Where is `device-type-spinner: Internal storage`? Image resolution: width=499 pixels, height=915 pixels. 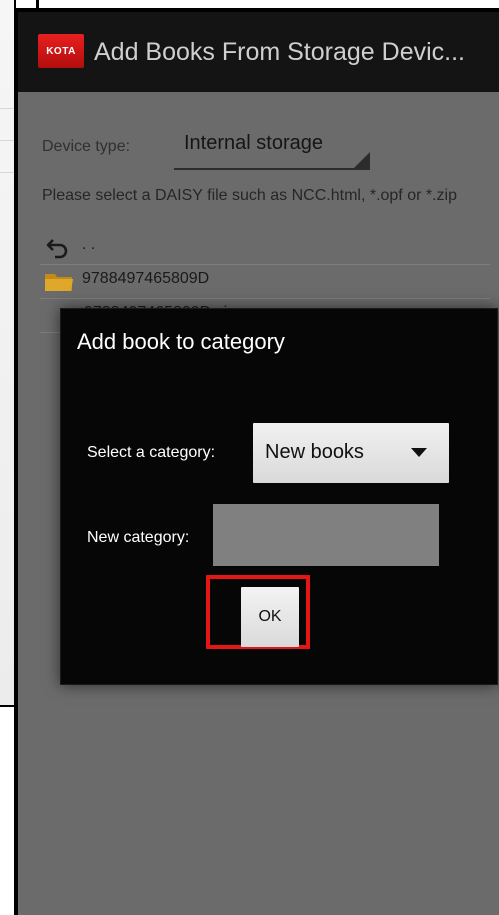 device-type-spinner: Internal storage is located at coordinates (272, 150).